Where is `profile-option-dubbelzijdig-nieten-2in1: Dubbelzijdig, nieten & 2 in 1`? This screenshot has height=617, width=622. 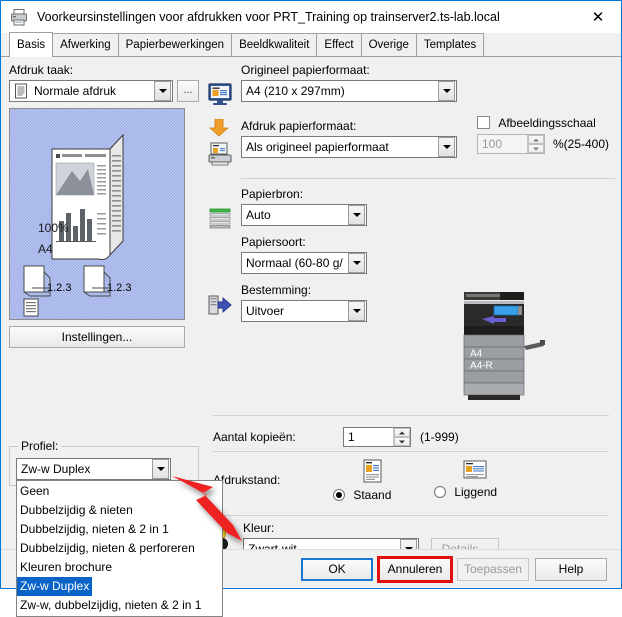
profile-option-dubbelzijdig-nieten-2in1: Dubbelzijdig, nieten & 2 in 1 is located at coordinates (94, 529).